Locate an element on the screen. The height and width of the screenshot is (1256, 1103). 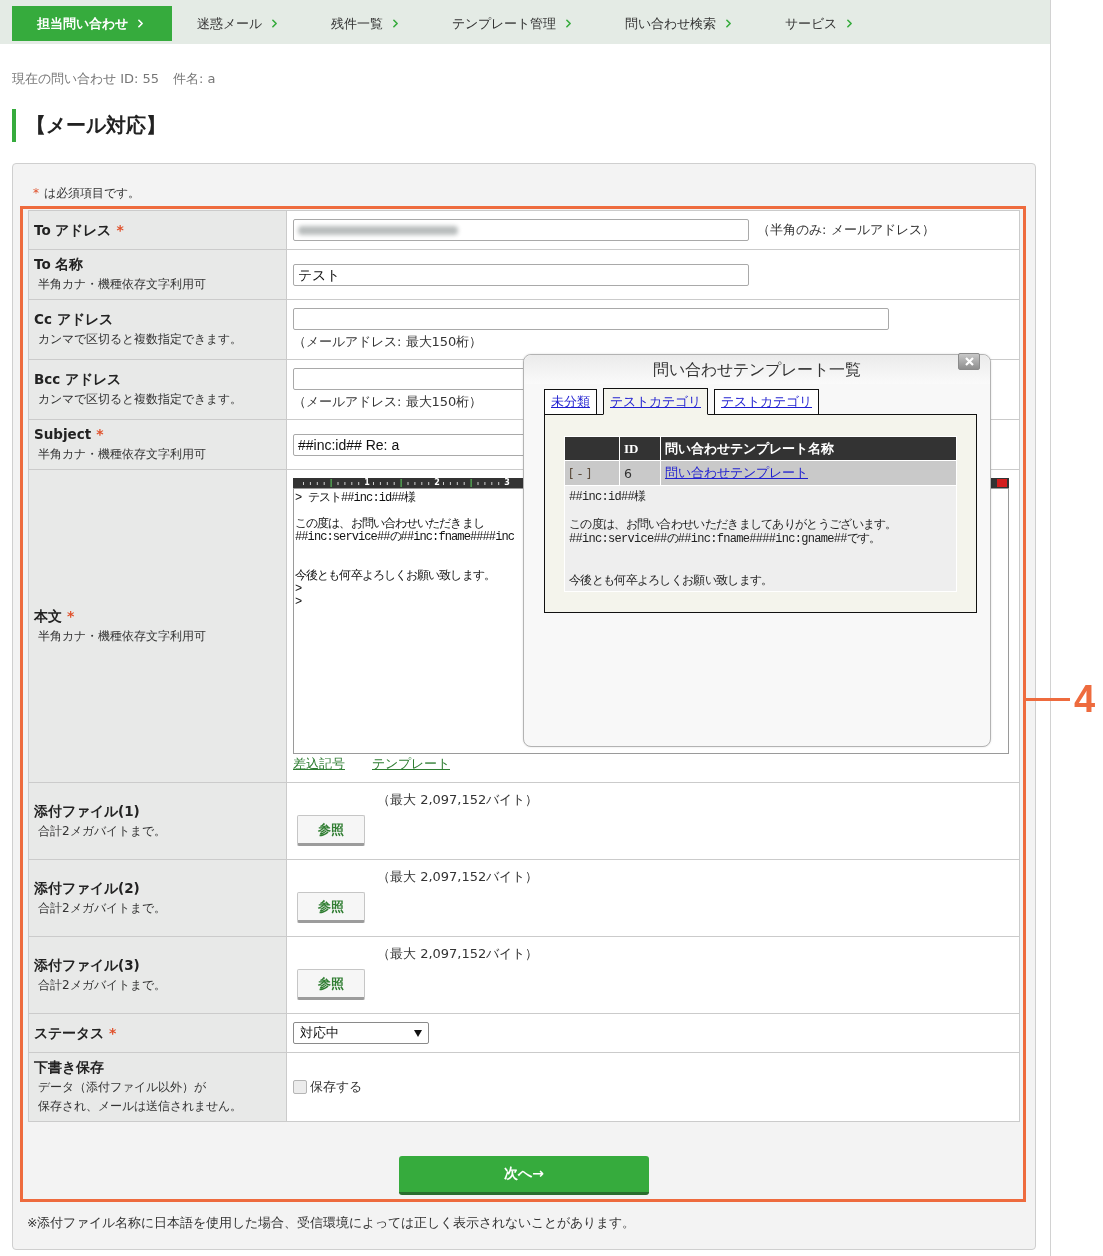
close-button is located at coordinates (969, 361).